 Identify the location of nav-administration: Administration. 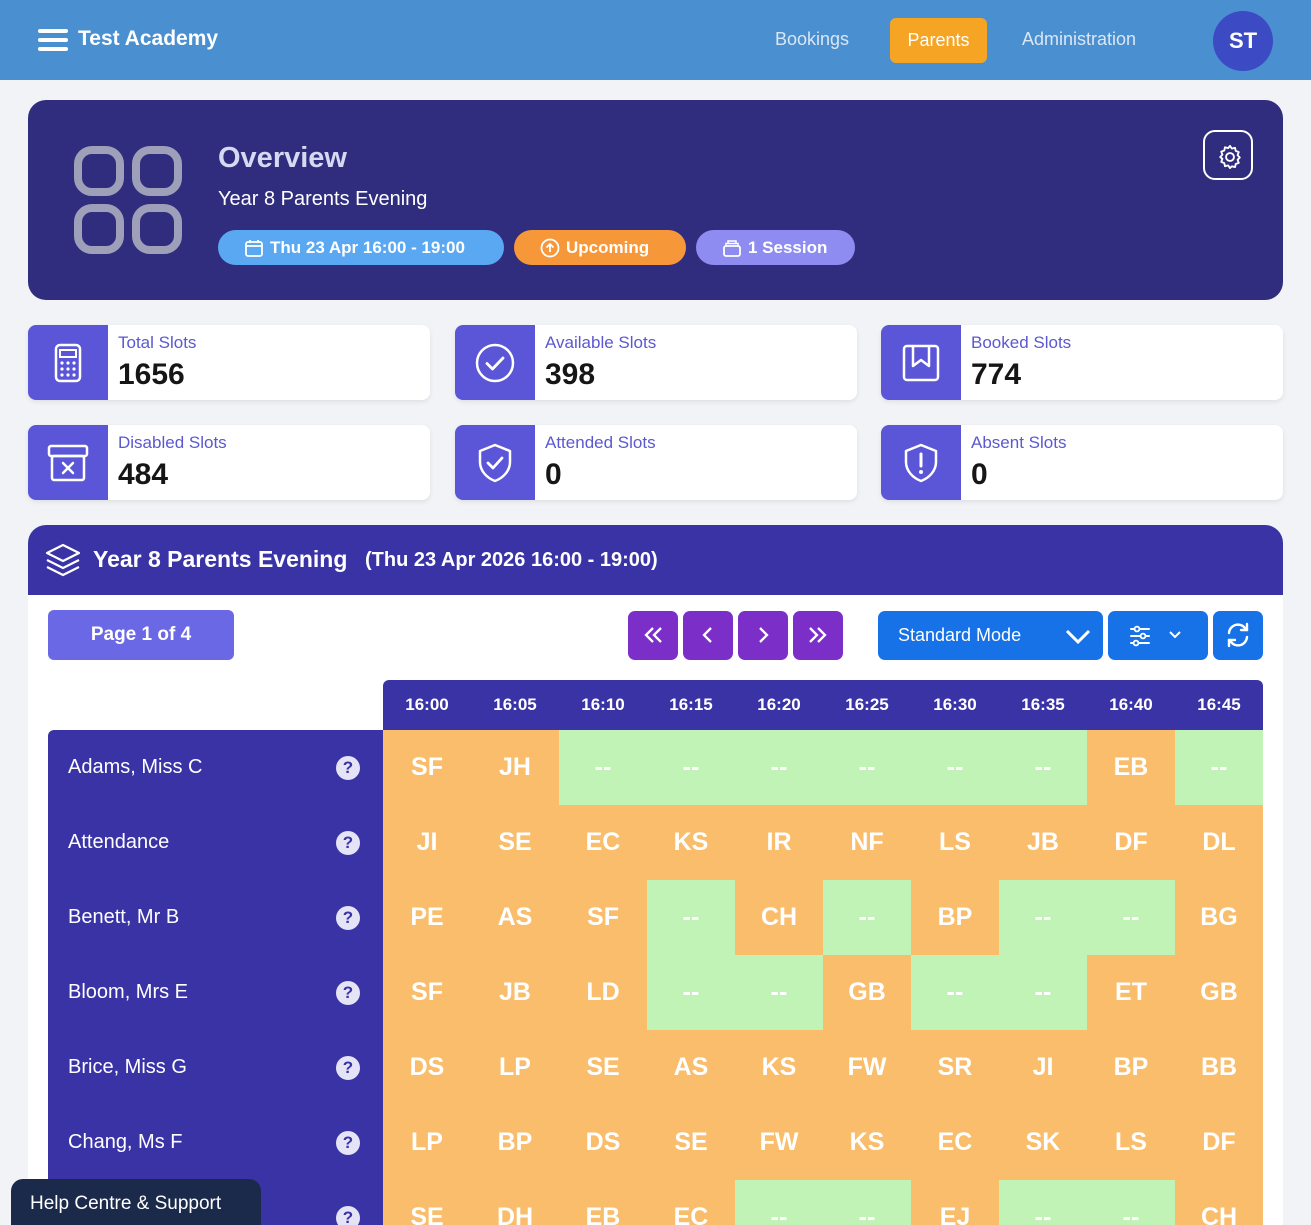
(1079, 39).